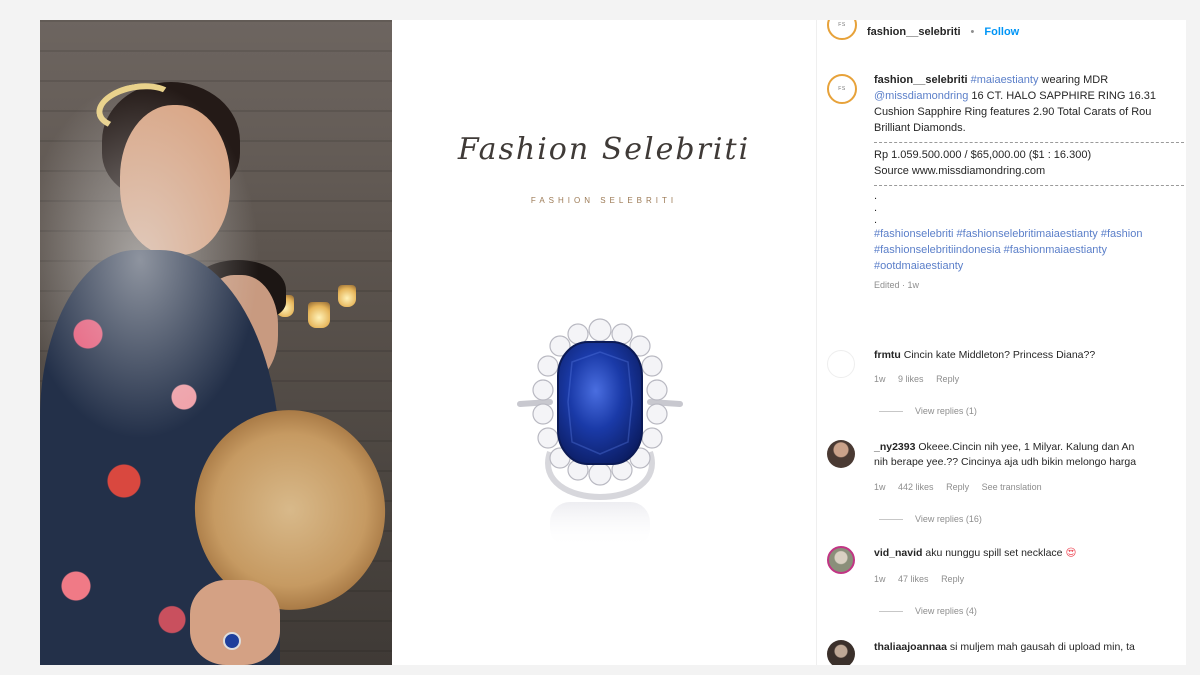 This screenshot has width=1200, height=675. I want to click on brand-script-title: Fashion Selebriti, so click(604, 149).